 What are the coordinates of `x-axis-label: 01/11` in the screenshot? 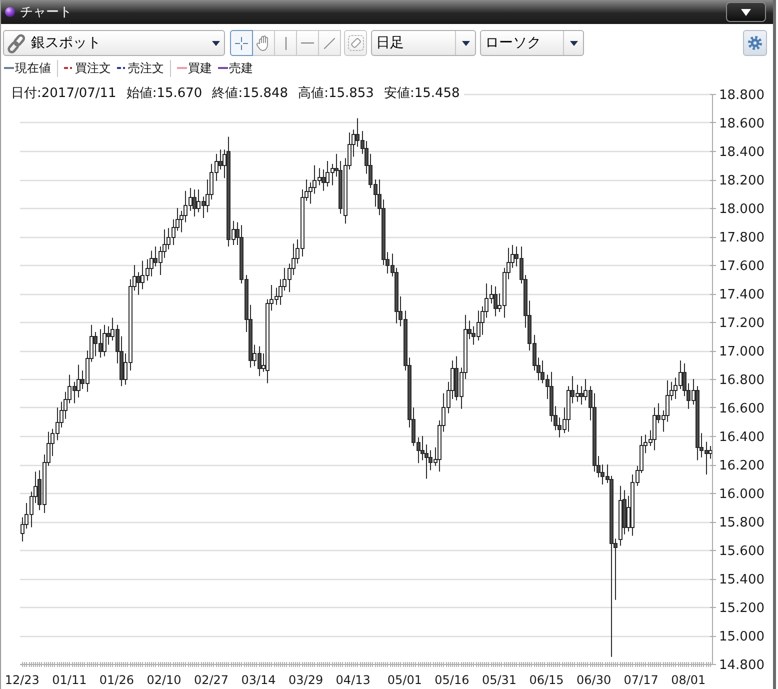 It's located at (69, 680).